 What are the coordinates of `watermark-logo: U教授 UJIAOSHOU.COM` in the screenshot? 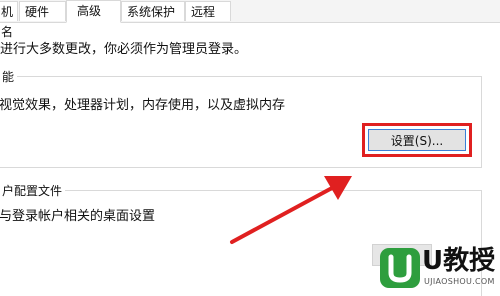 It's located at (439, 270).